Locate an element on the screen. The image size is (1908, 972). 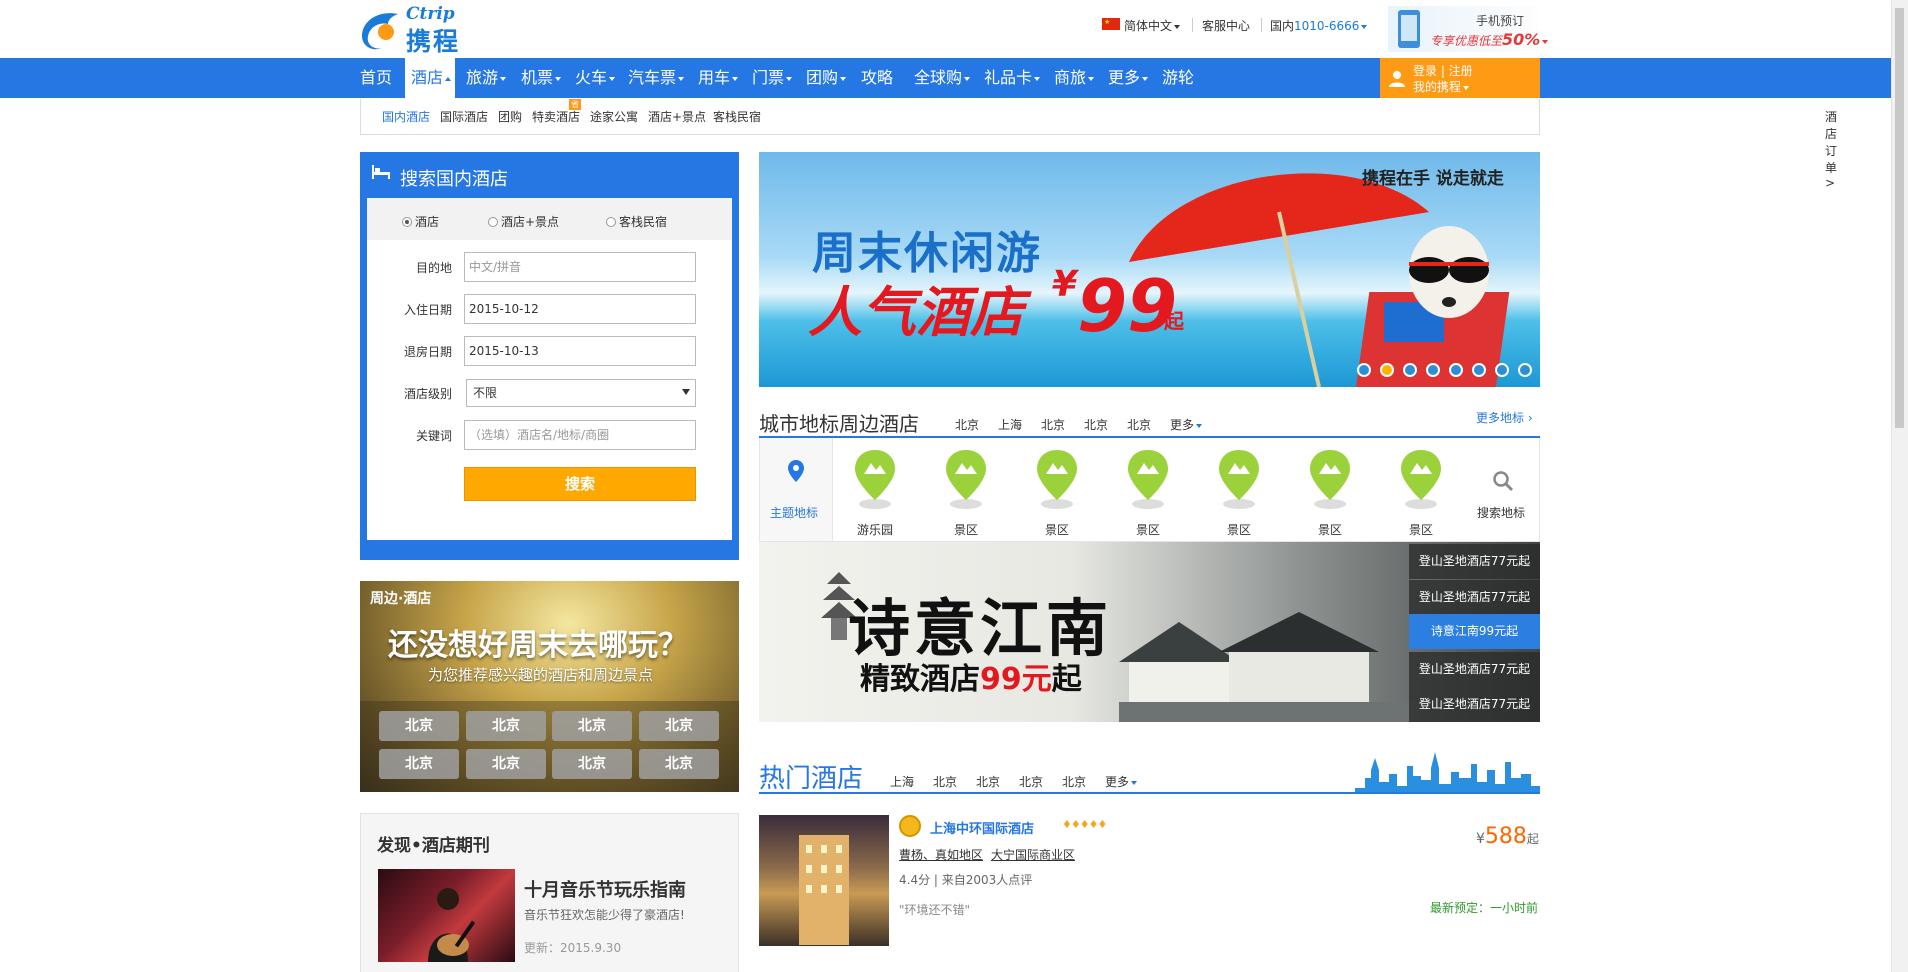
hot-tab-active: 上海 is located at coordinates (902, 783).